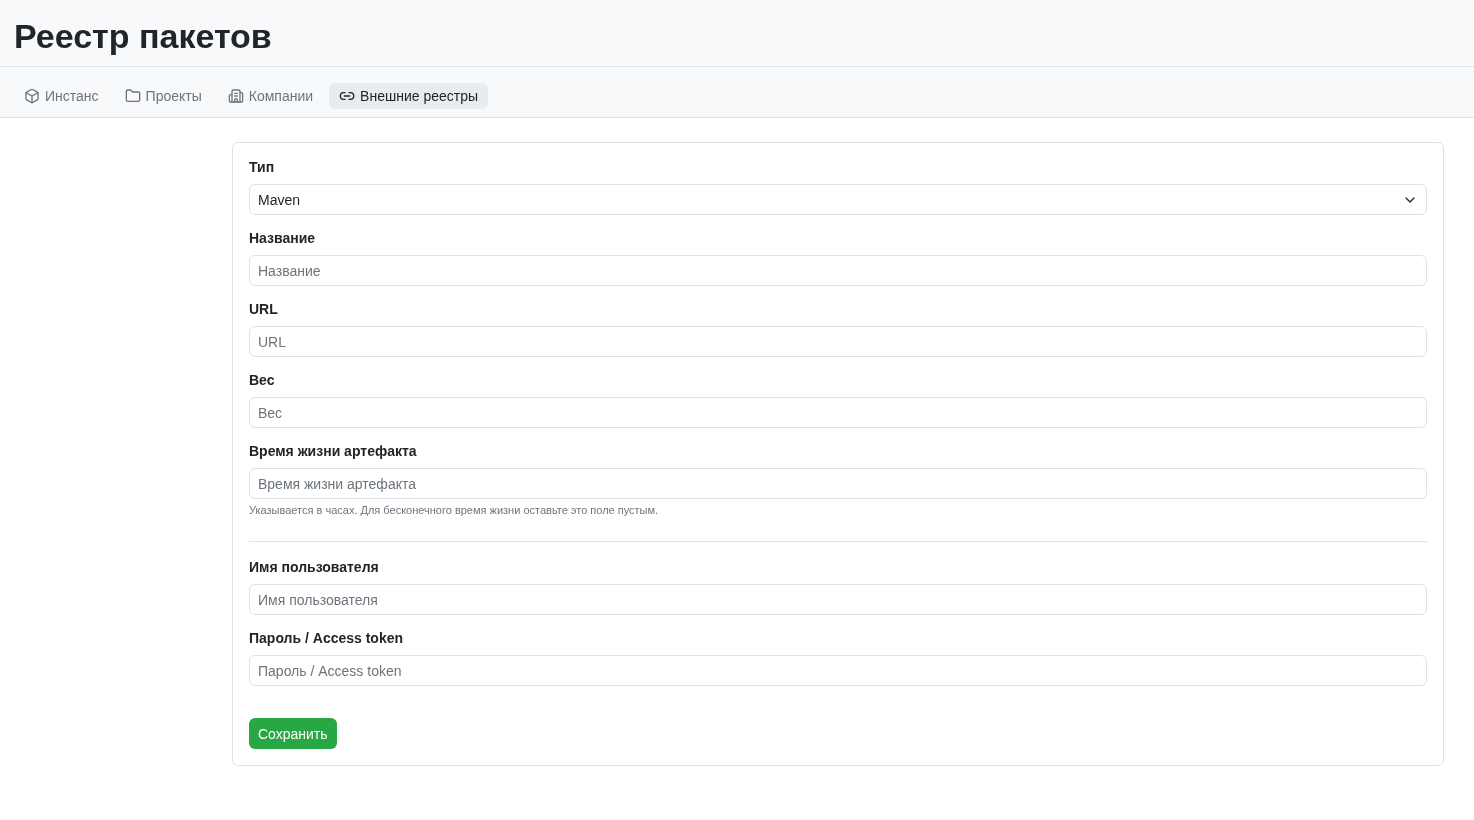  I want to click on nav-tab: Компании, so click(270, 96).